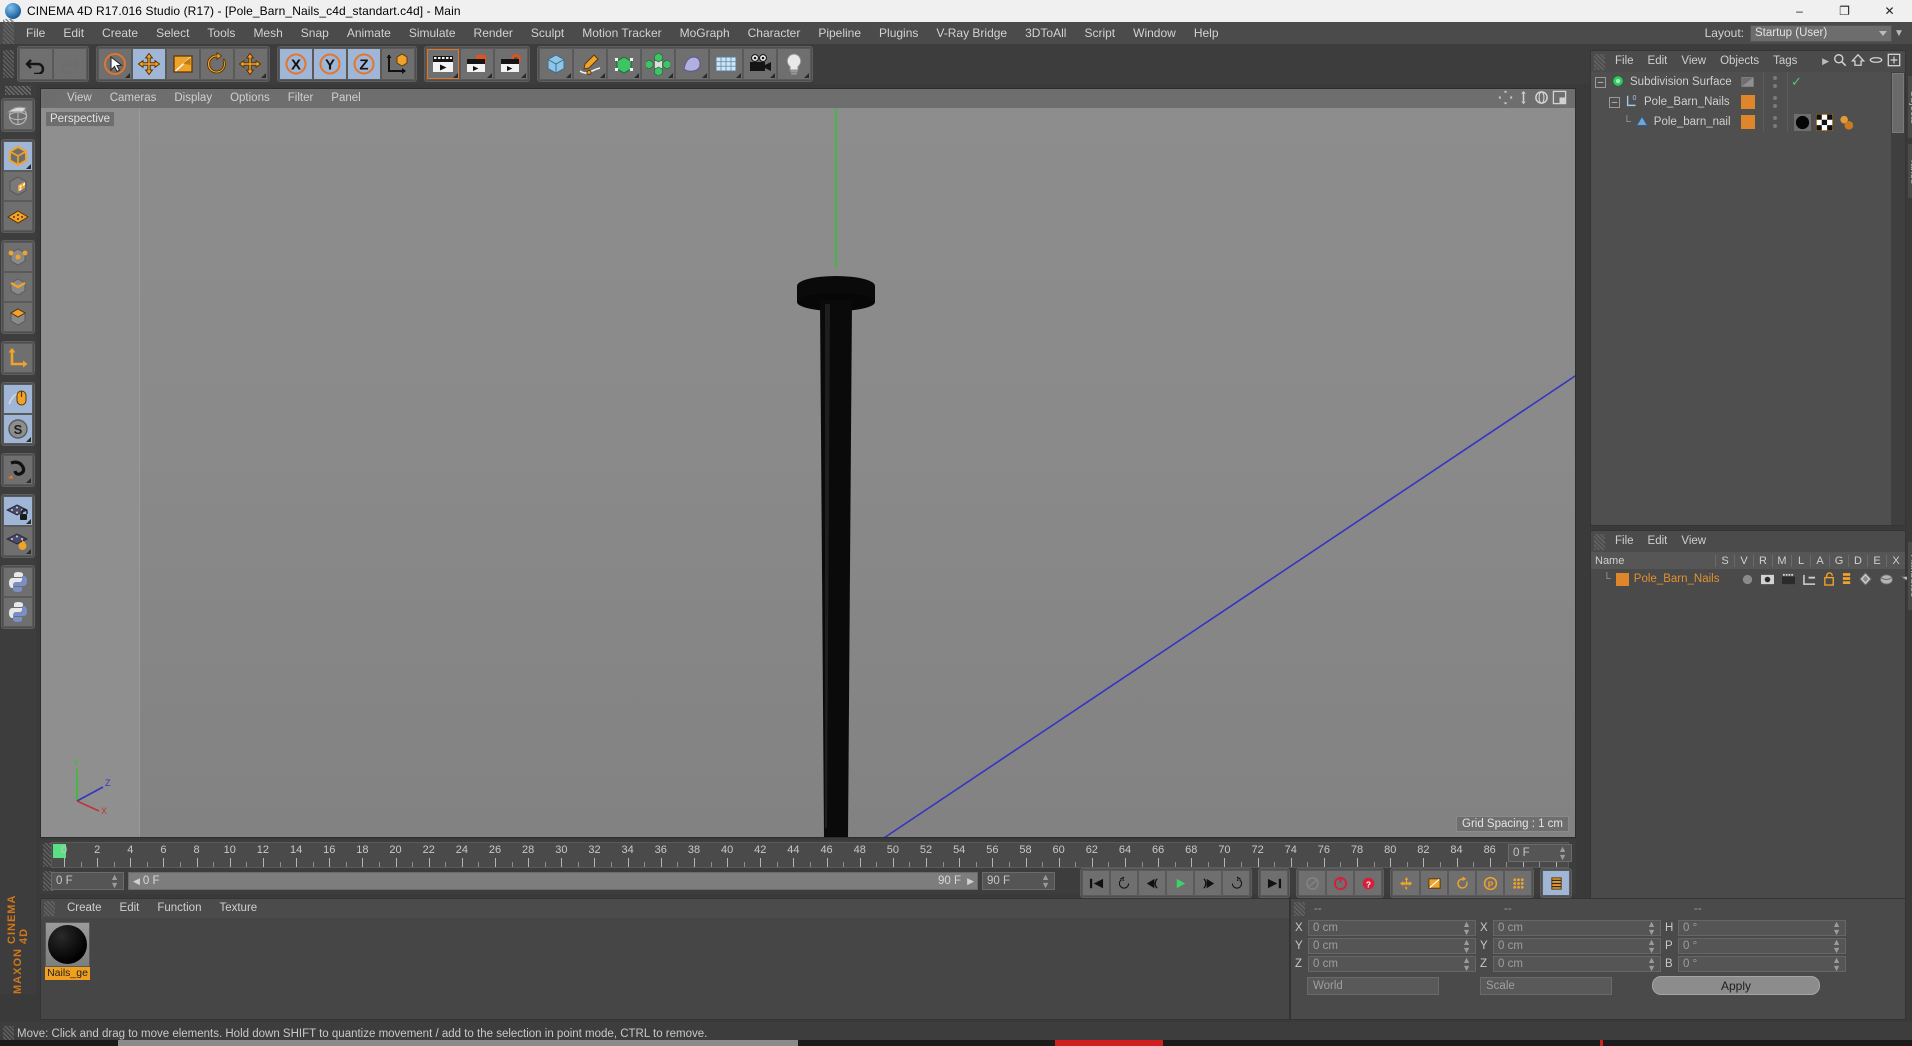 This screenshot has width=1912, height=1046. What do you see at coordinates (1124, 883) in the screenshot?
I see `play-backwards-loop-button` at bounding box center [1124, 883].